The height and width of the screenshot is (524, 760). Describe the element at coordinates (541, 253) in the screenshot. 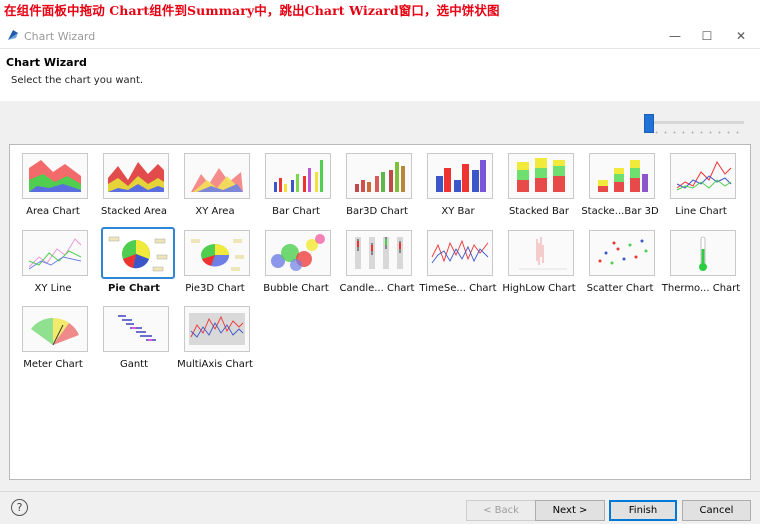

I see `highlow-chart-icon` at that location.